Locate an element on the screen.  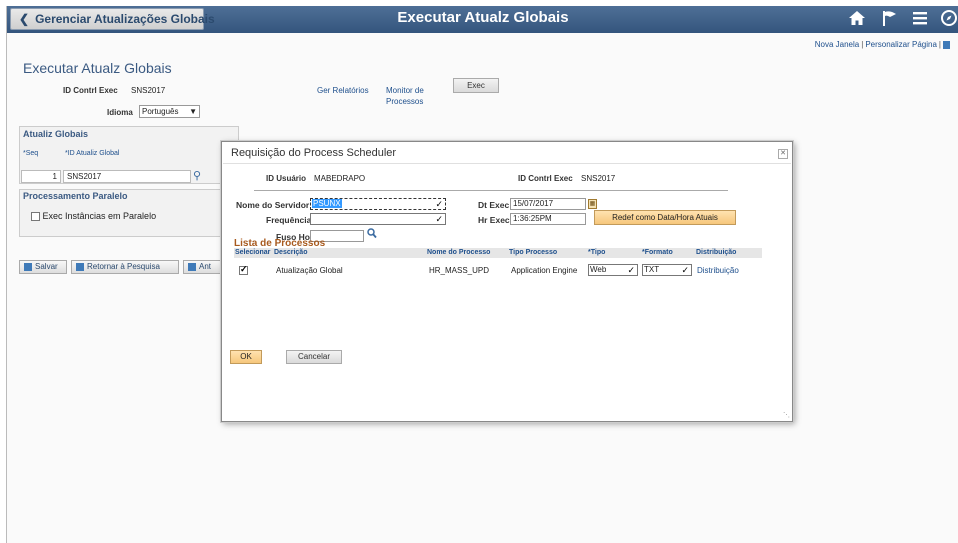
language-select: Português ▼ is located at coordinates (169, 111).